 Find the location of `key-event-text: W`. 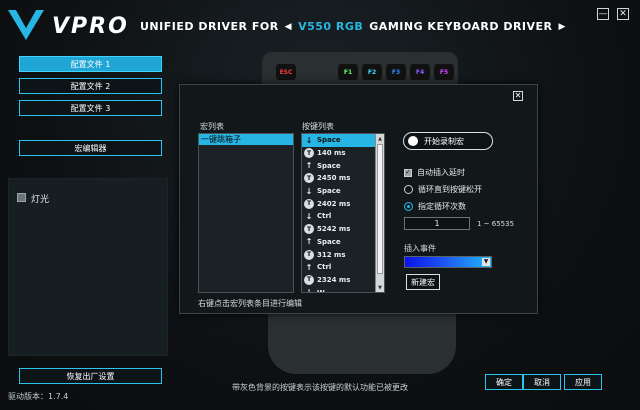

key-event-text: W is located at coordinates (321, 290).